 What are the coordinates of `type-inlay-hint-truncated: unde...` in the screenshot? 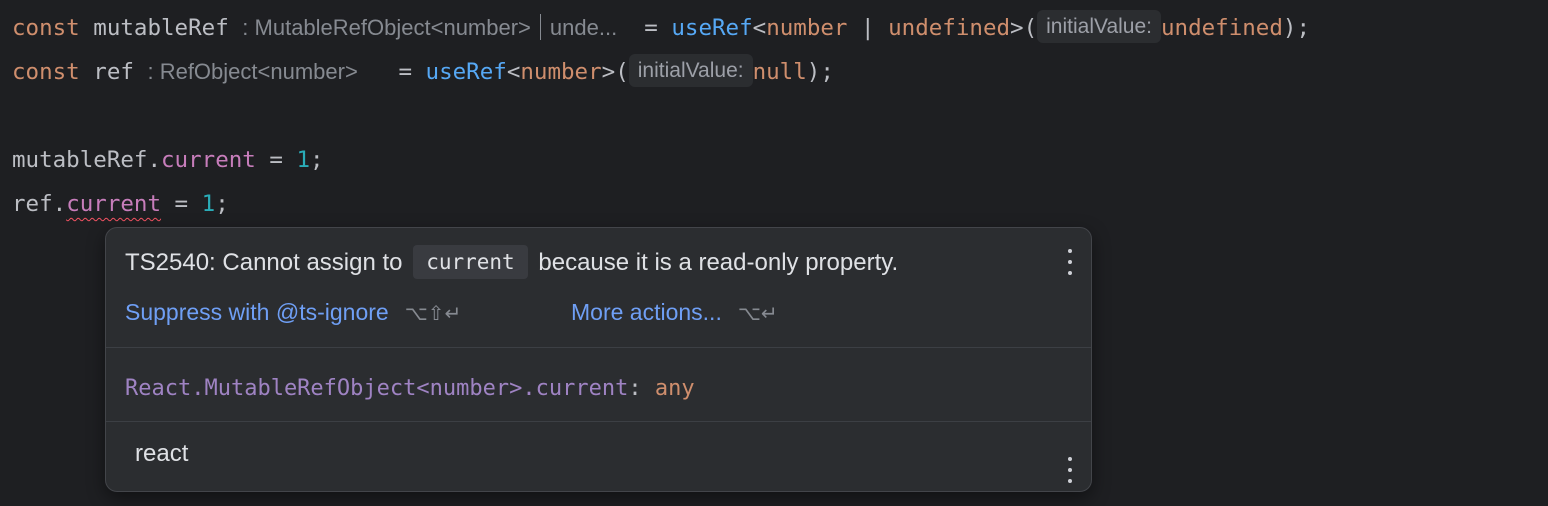 It's located at (583, 27).